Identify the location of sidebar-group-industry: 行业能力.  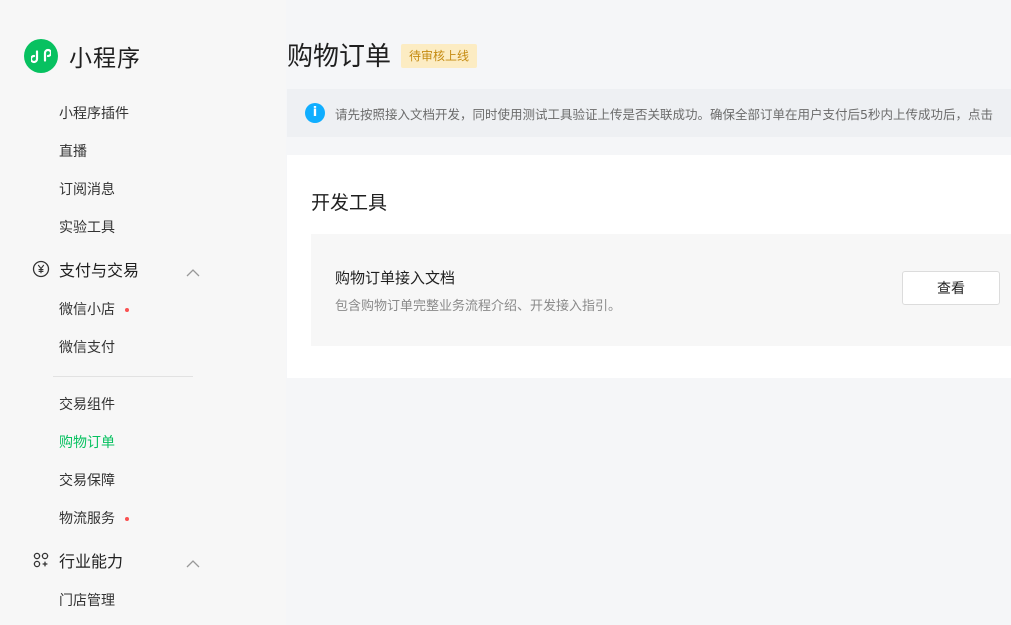
(117, 560).